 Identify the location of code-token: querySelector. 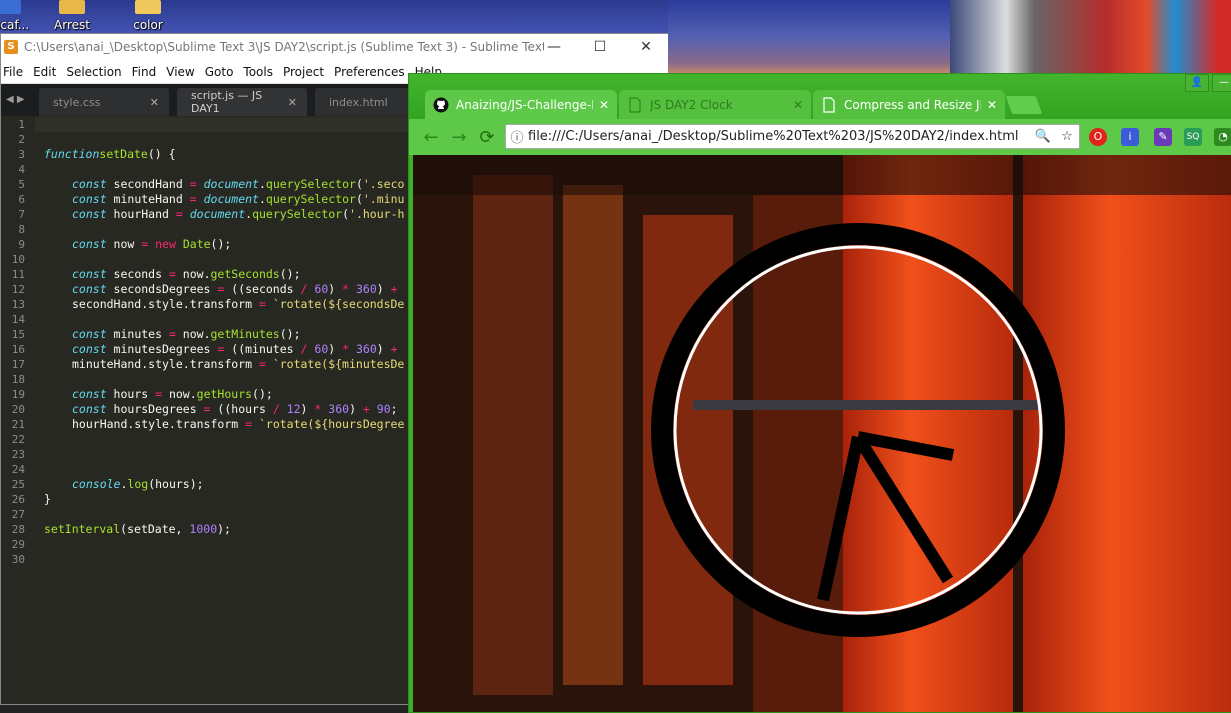
(310, 199).